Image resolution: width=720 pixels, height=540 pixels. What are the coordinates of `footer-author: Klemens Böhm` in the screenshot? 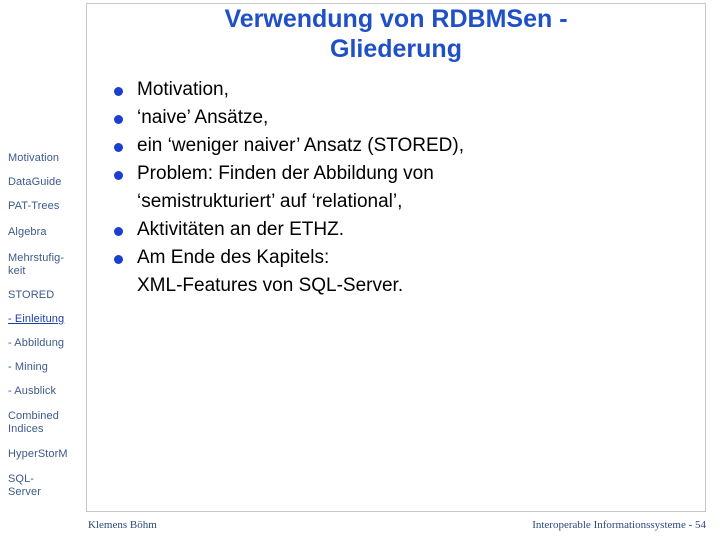 It's located at (122, 525).